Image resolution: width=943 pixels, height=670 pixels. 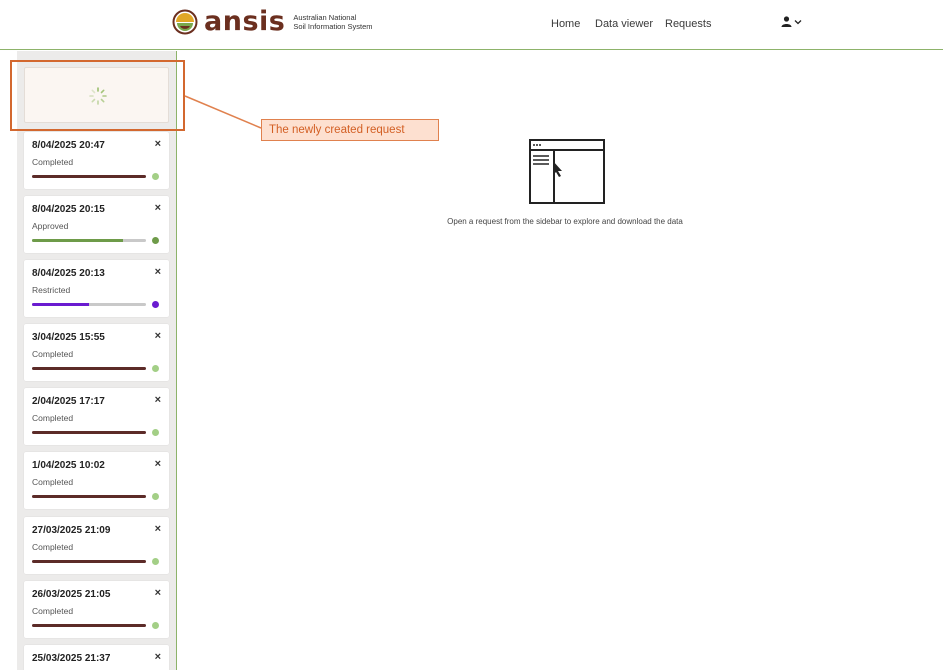 I want to click on request-card: 25/03/2025 21:37 ×, so click(x=96, y=657).